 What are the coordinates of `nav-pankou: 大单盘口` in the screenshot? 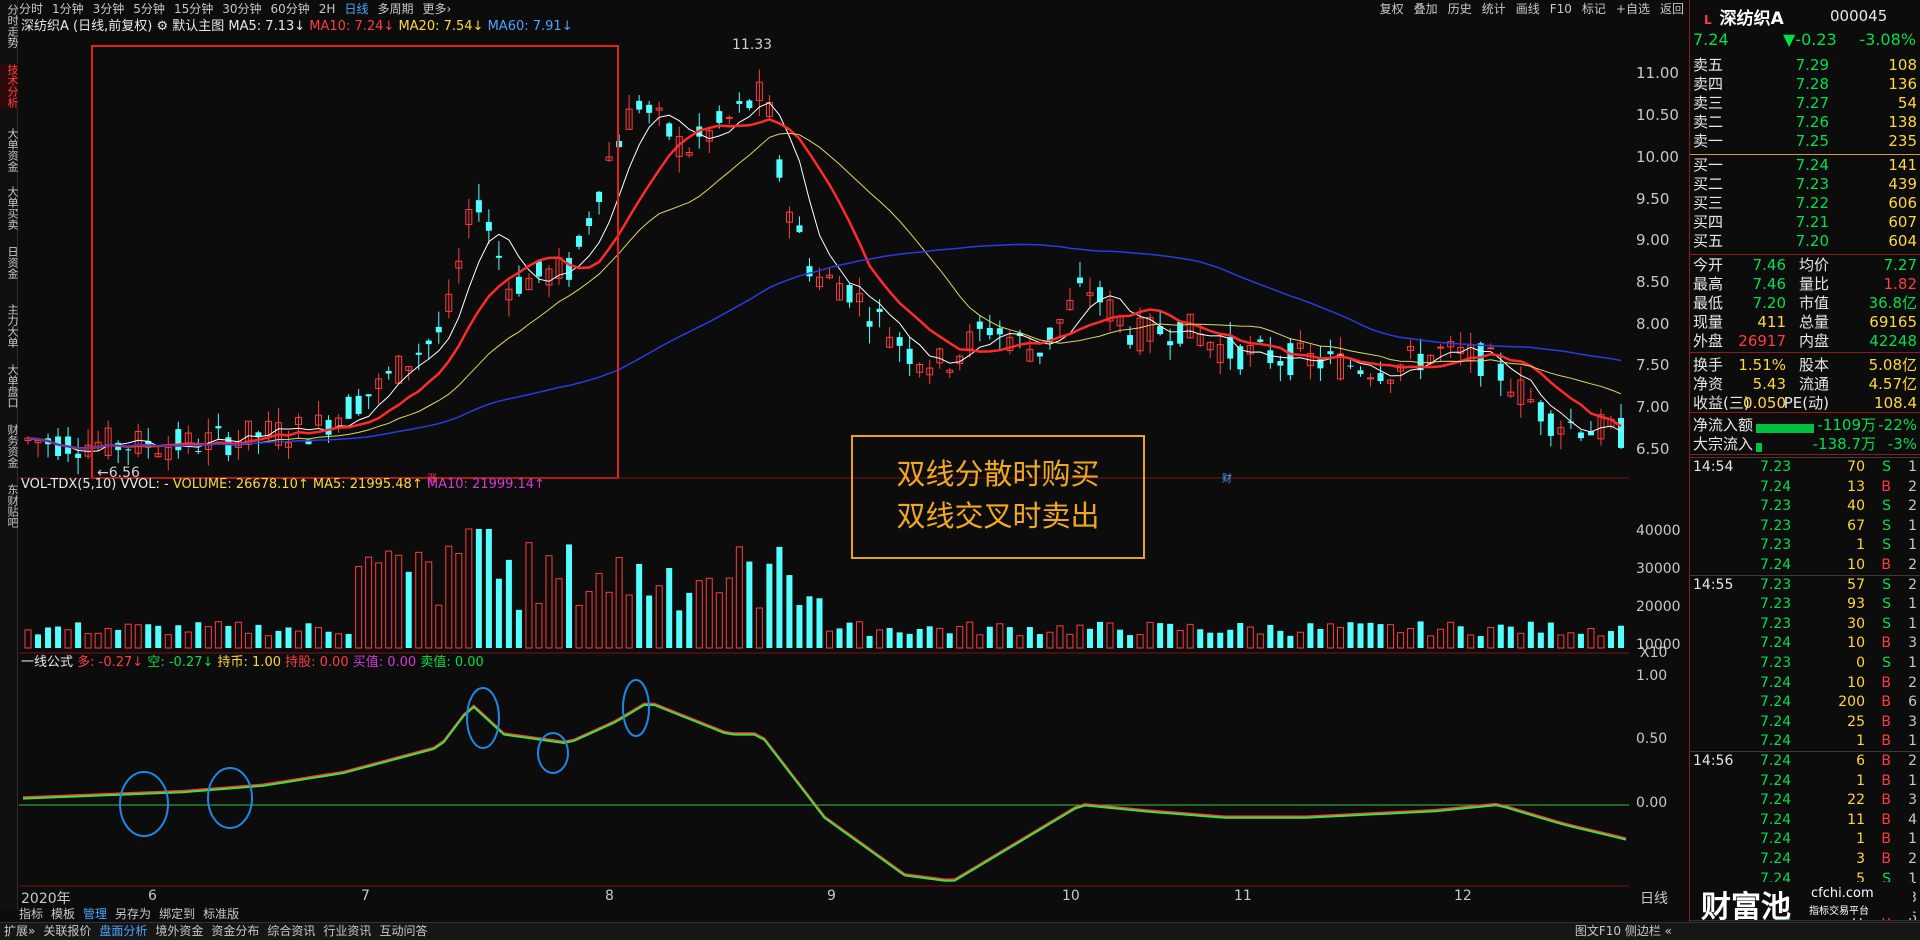 It's located at (9, 386).